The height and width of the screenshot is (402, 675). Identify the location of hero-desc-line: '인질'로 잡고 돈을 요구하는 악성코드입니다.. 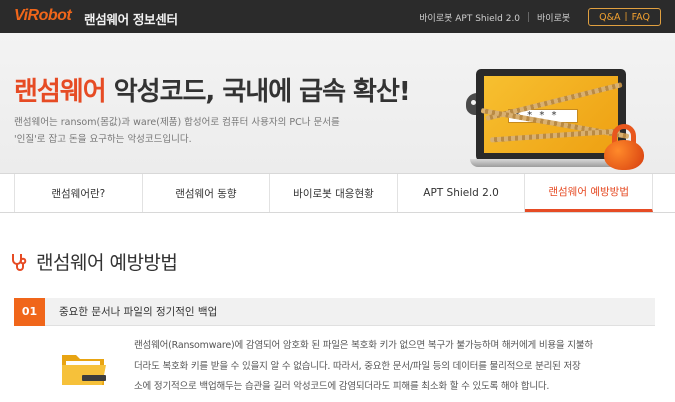
(103, 139).